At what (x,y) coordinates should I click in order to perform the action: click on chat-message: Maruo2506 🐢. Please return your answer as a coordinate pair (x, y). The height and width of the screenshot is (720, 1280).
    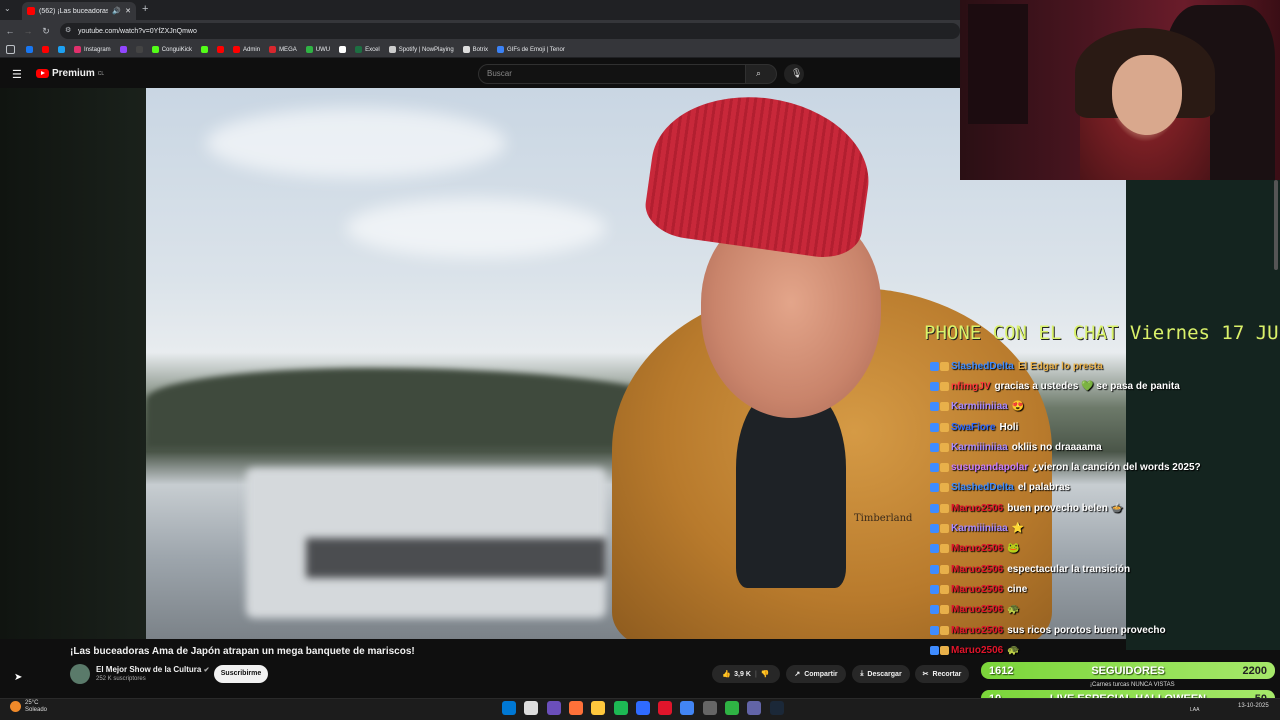
    Looking at the image, I should click on (1095, 650).